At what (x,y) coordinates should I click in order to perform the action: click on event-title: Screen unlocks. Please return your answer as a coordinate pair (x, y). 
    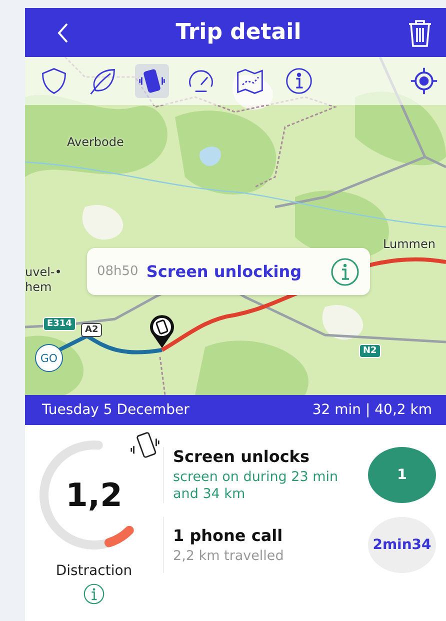
    Looking at the image, I should click on (241, 456).